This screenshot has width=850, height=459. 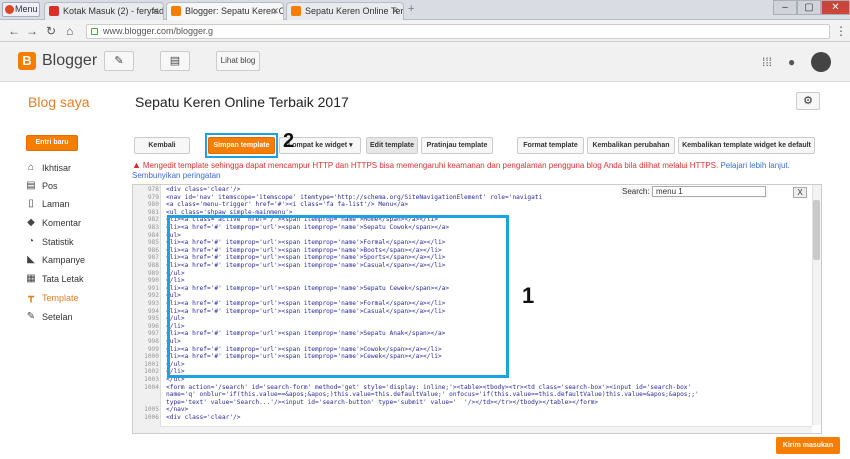 I want to click on annotation-box-menu-code, so click(x=338, y=296).